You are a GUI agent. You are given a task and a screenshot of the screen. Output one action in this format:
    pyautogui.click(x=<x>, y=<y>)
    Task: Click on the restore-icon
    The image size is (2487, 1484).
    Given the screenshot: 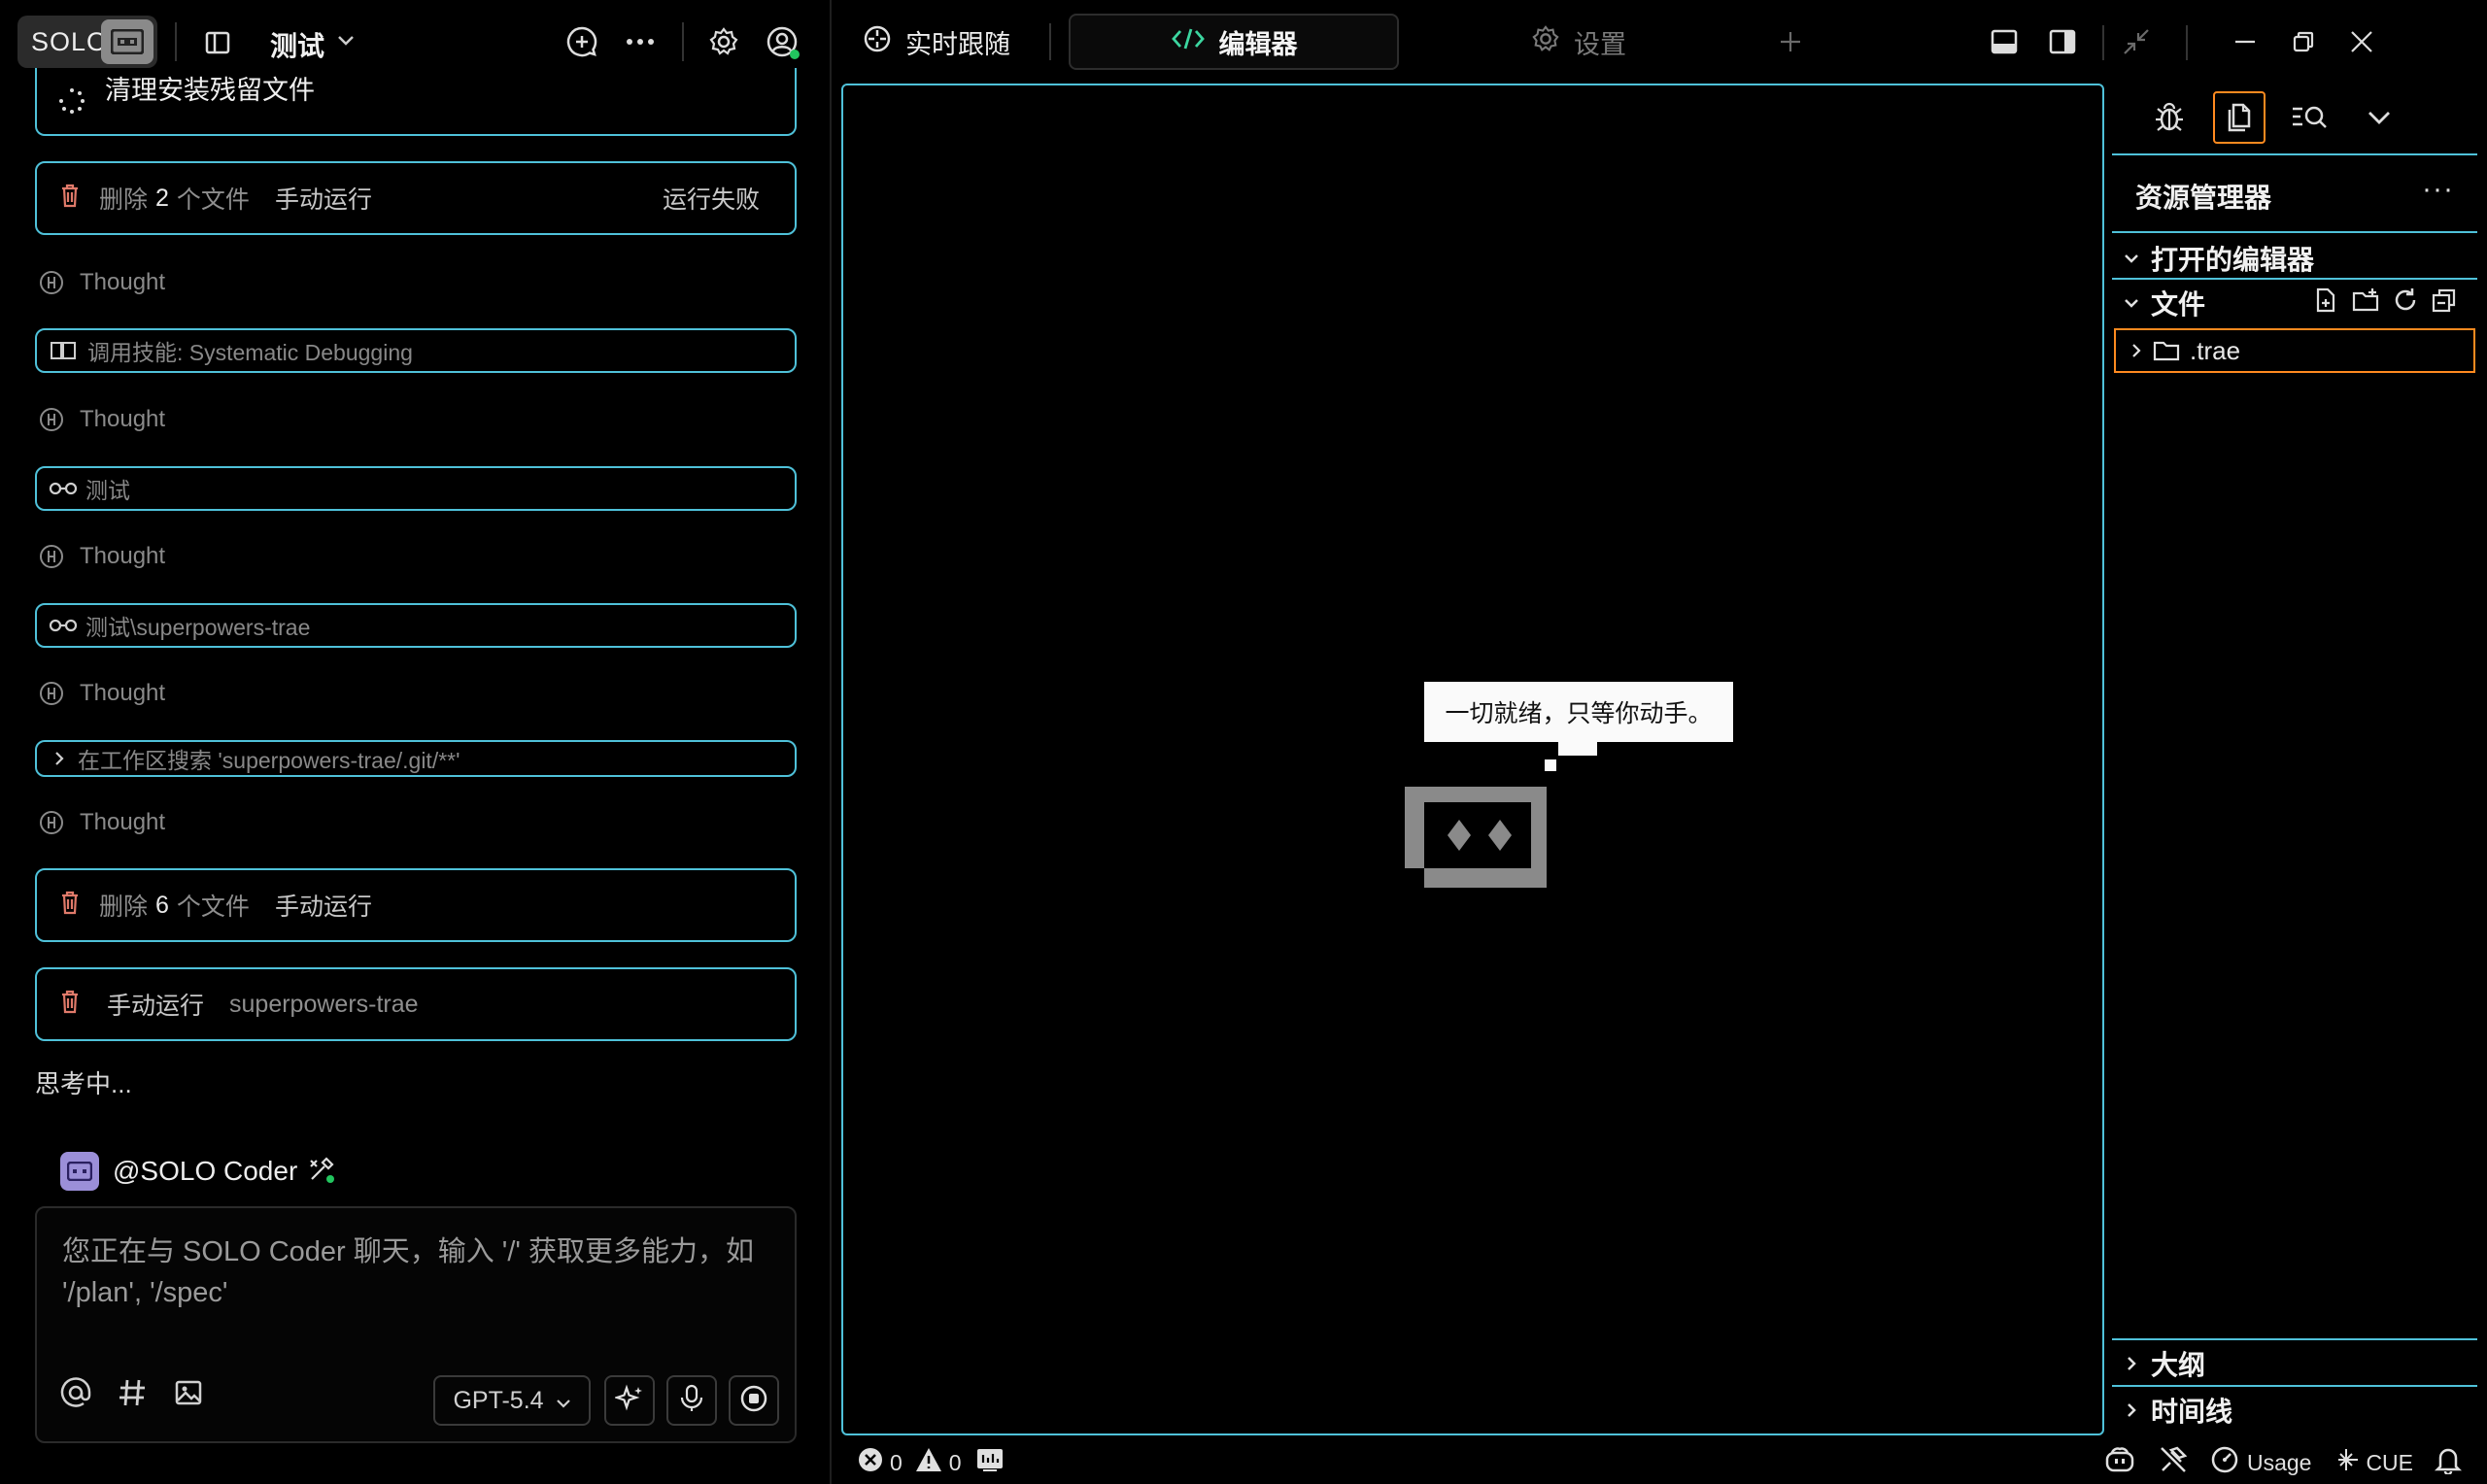 What is the action you would take?
    pyautogui.click(x=2303, y=41)
    